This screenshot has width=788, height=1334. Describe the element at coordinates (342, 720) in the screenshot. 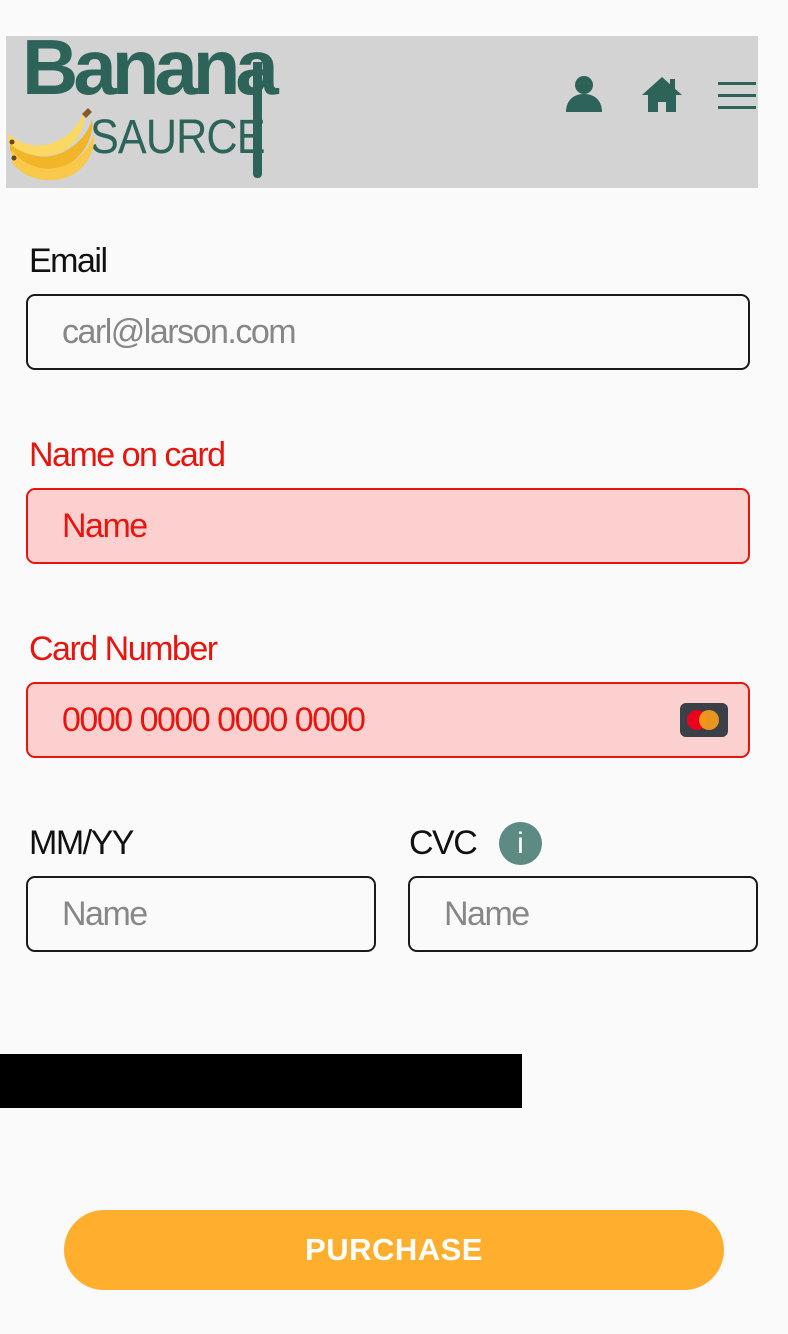

I see `card-number-field` at that location.